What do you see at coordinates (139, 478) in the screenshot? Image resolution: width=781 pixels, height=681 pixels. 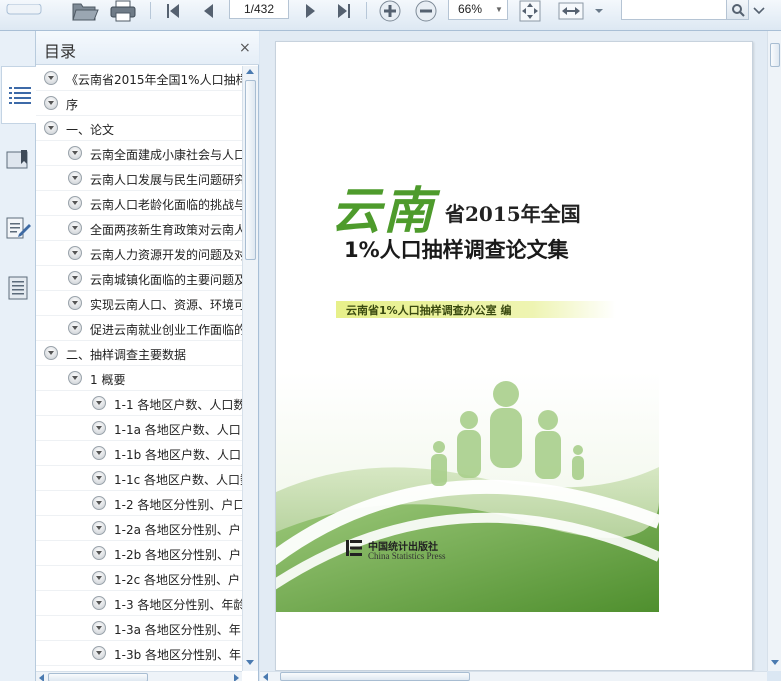 I see `toc-item: 1-1c 各地区户数、人口数` at bounding box center [139, 478].